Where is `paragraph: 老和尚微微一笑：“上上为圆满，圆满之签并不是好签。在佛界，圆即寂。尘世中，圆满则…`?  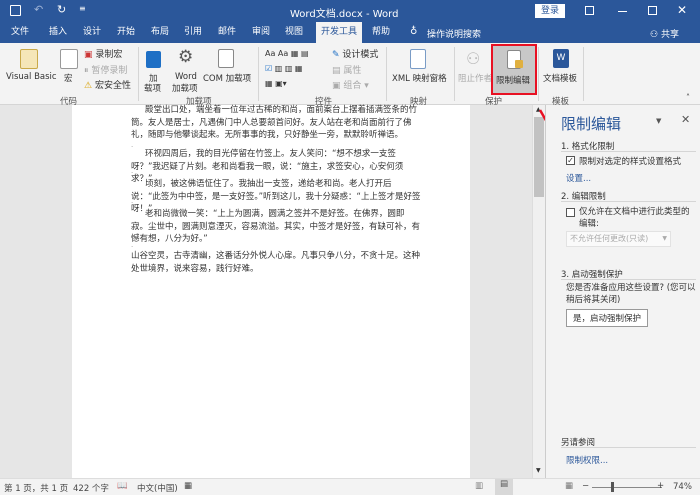
paragraph: 老和尚微微一笑：“上上为圆满，圆满之签并不是好签。在佛界，圆即寂。尘世中，圆满则… is located at coordinates (276, 226).